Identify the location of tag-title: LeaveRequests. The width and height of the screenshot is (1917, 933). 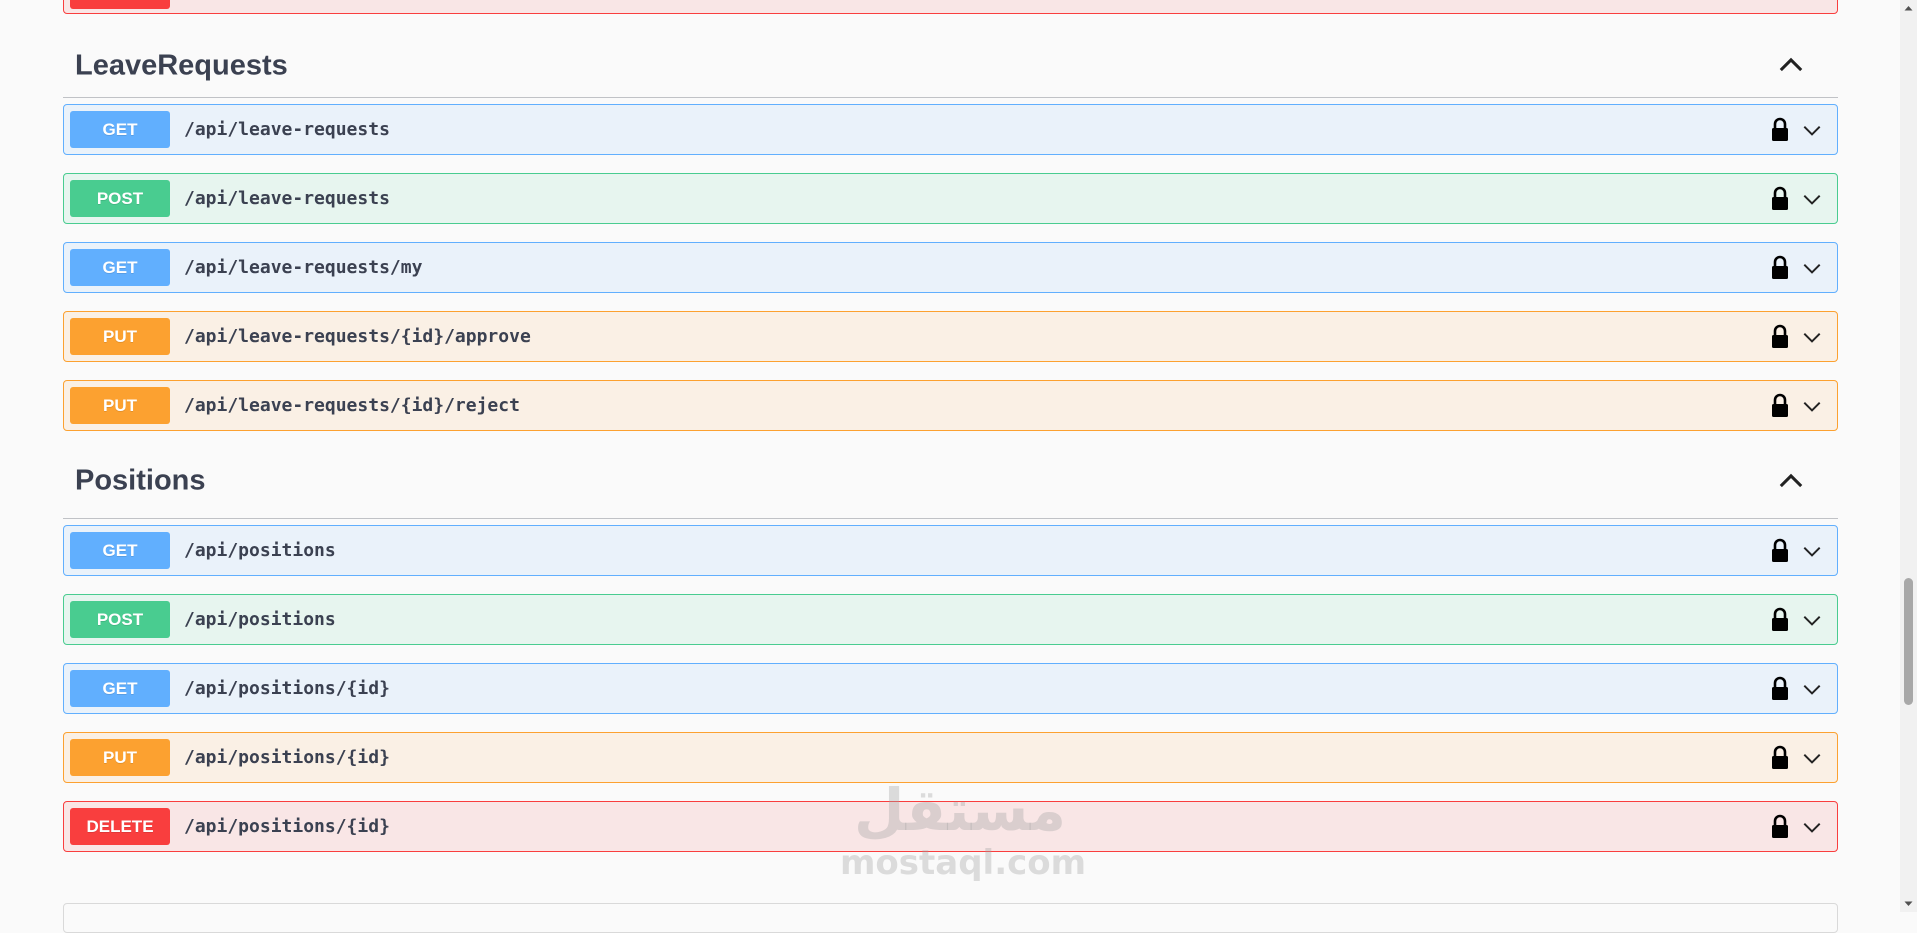
(181, 65).